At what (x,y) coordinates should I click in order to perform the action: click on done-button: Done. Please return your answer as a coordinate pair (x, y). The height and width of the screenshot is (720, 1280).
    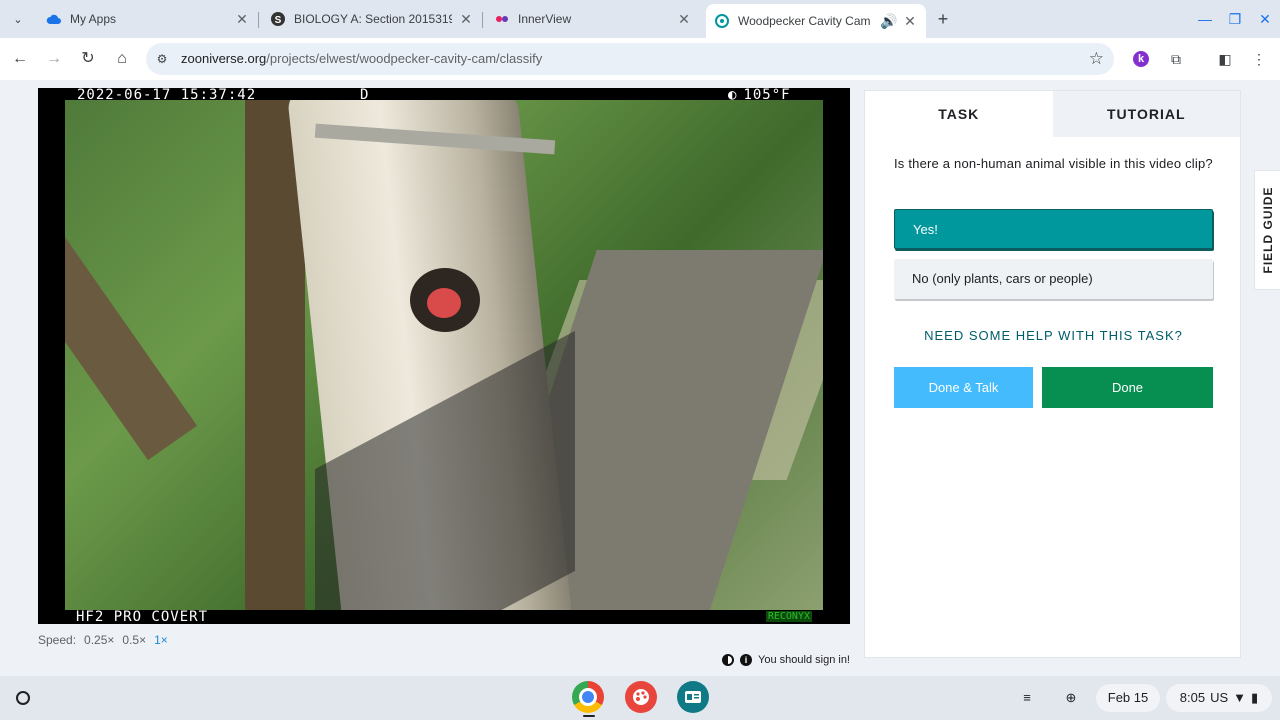
    Looking at the image, I should click on (1127, 387).